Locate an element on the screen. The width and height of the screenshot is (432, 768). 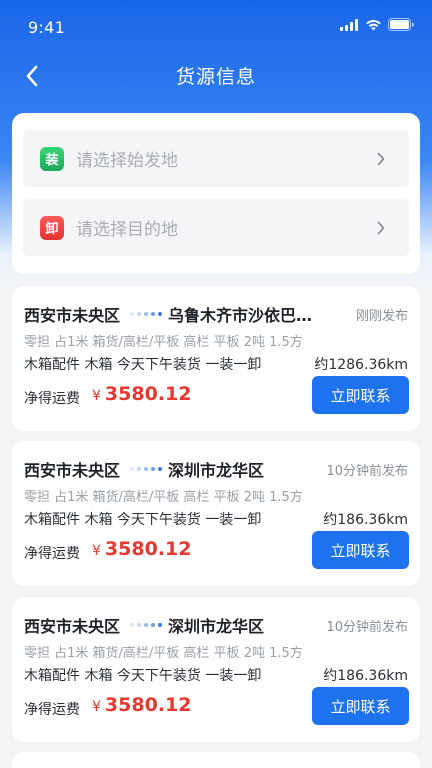
origin-placeholder: 请选择始发地 is located at coordinates (127, 161).